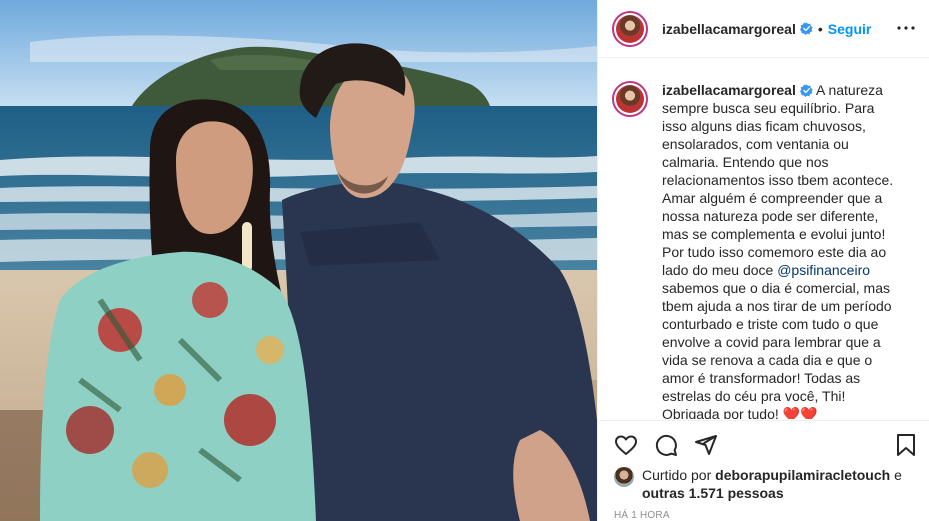  I want to click on follow-button: Seguir, so click(850, 29).